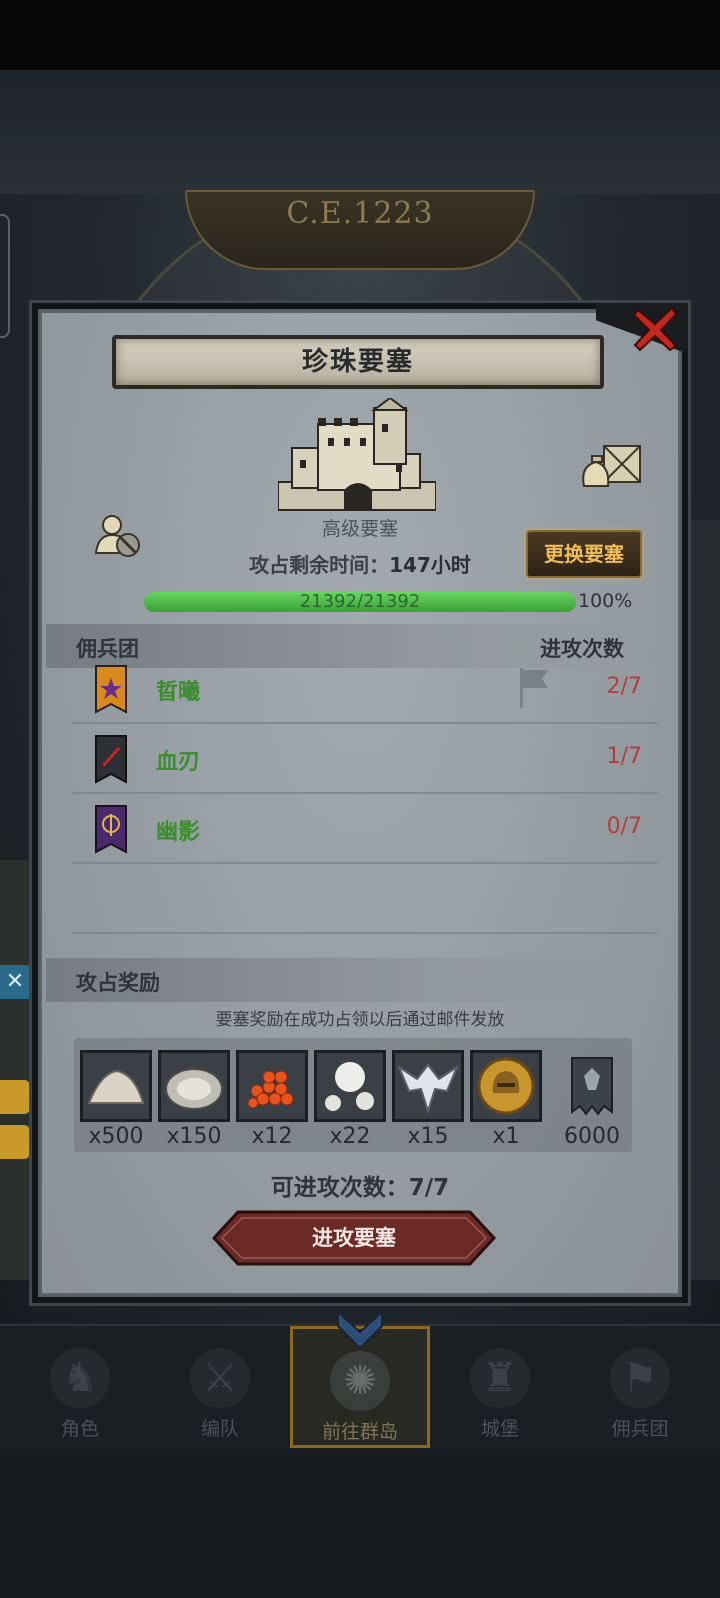  I want to click on reward-qty: x22, so click(350, 1136).